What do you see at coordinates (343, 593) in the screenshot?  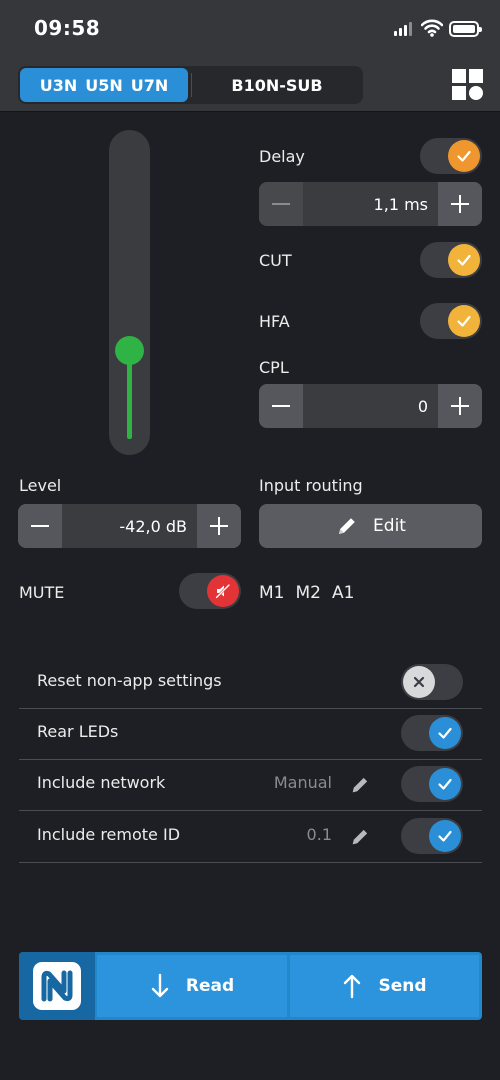 I see `routing-input-a1: A1` at bounding box center [343, 593].